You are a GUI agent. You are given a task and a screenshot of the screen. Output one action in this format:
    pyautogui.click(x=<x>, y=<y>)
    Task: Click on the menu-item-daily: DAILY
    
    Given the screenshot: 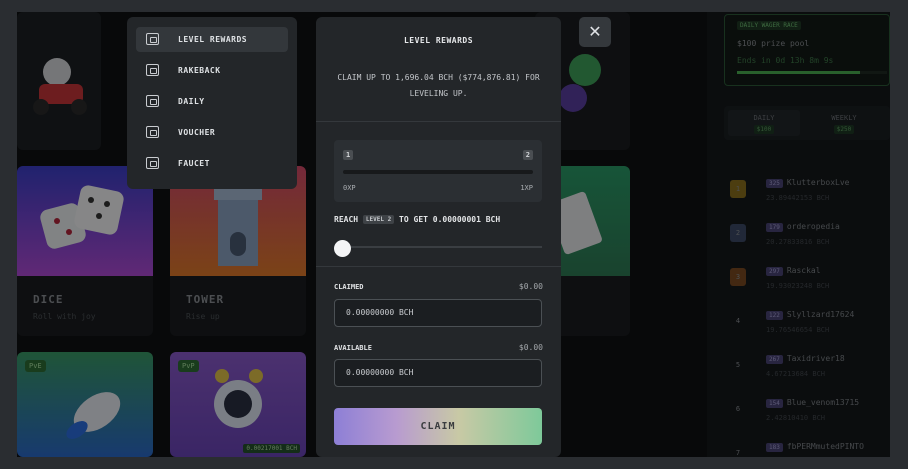 What is the action you would take?
    pyautogui.click(x=212, y=101)
    